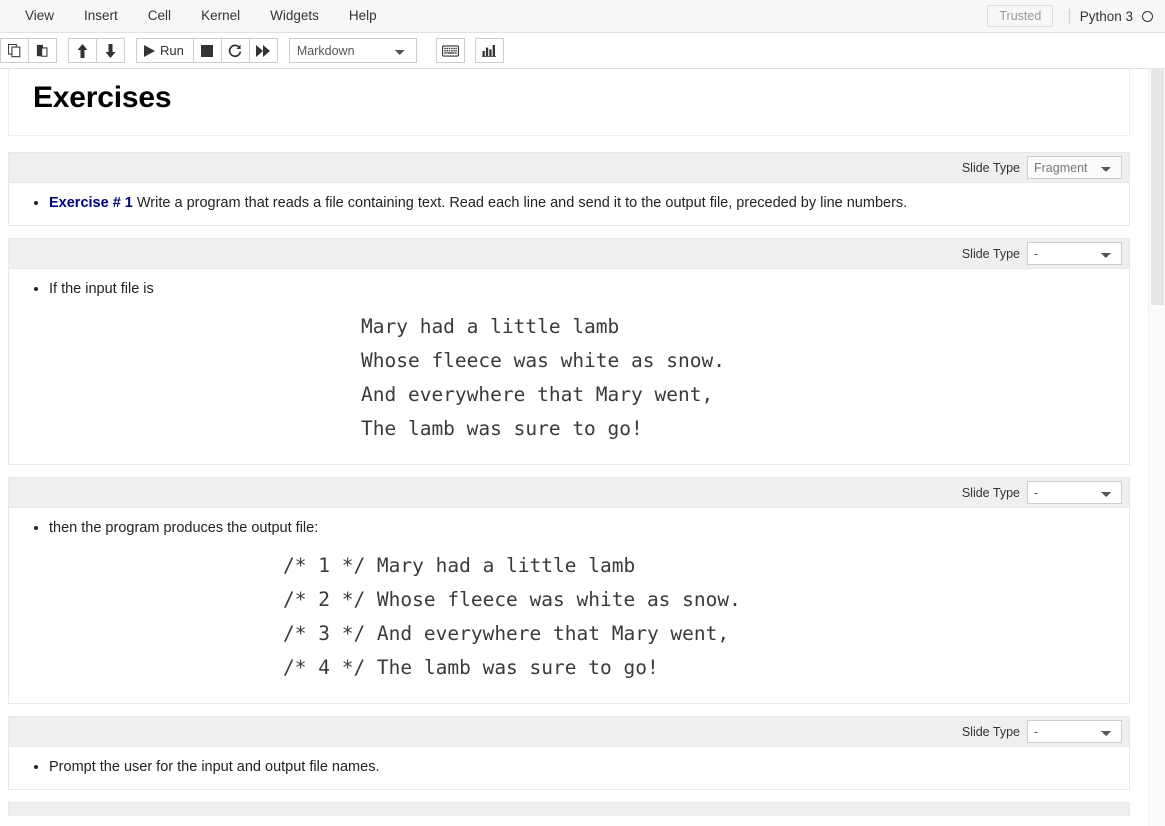 This screenshot has width=1165, height=826. What do you see at coordinates (101, 16) in the screenshot?
I see `menu-item-insert: Insert` at bounding box center [101, 16].